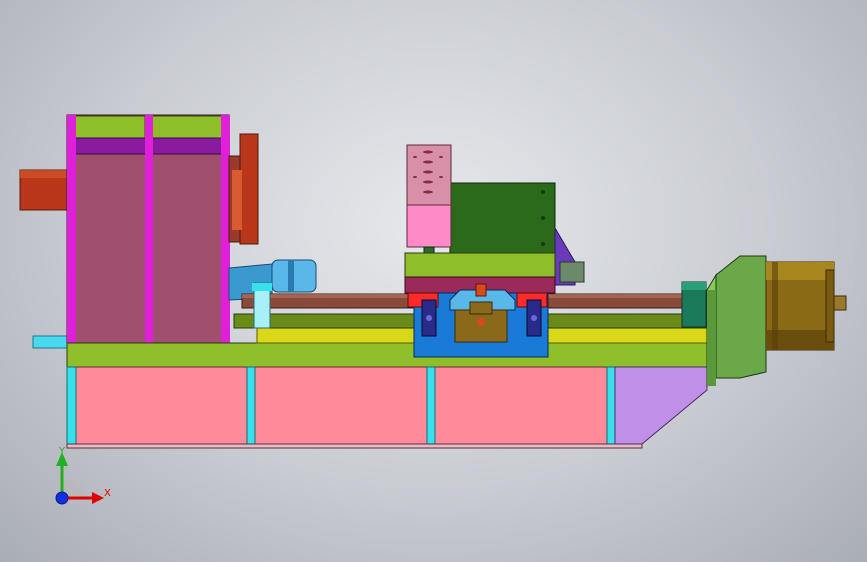 The height and width of the screenshot is (562, 867). Describe the element at coordinates (429, 226) in the screenshot. I see `tool-post-lower` at that location.